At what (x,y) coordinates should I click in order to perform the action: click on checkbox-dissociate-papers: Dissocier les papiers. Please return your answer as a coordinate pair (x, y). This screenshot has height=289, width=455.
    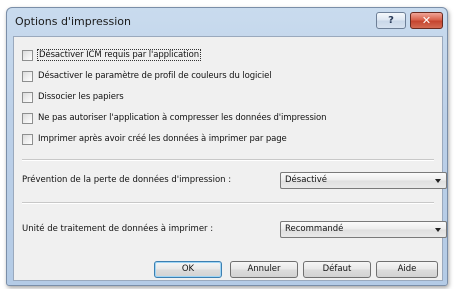
    Looking at the image, I should click on (73, 97).